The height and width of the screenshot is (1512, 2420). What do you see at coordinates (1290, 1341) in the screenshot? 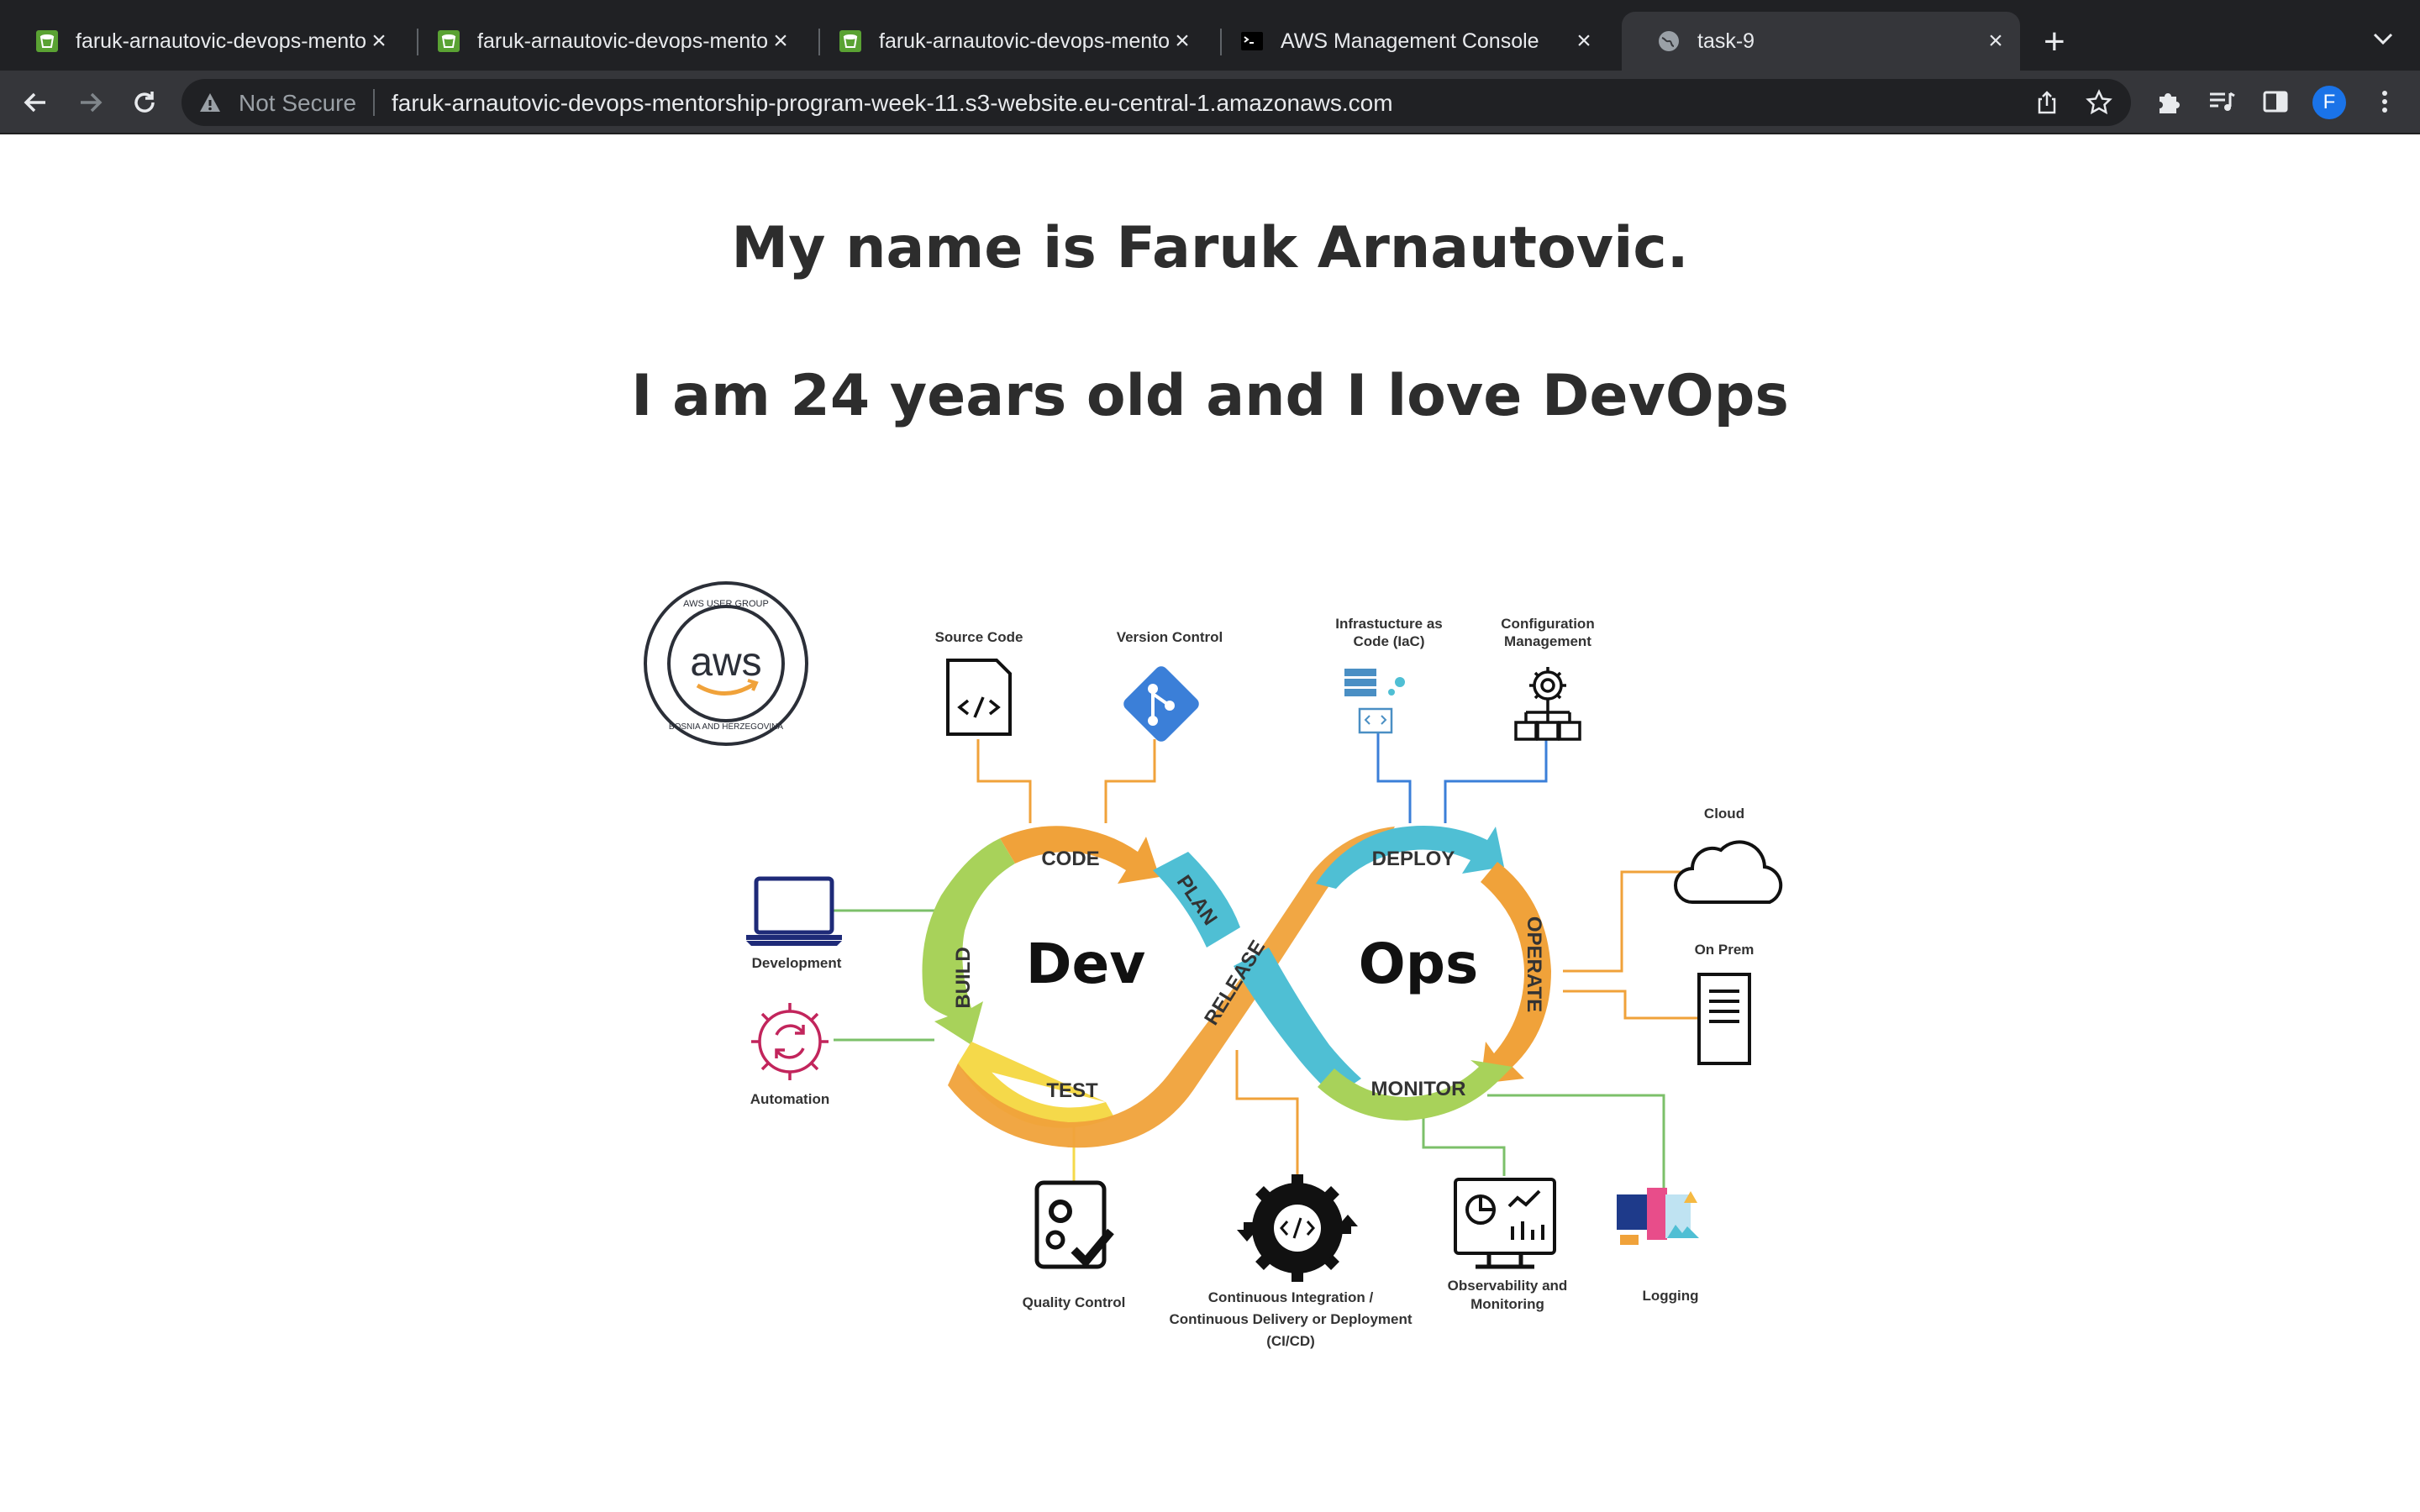
I see `label-cicd-line3: (CI/CD)` at bounding box center [1290, 1341].